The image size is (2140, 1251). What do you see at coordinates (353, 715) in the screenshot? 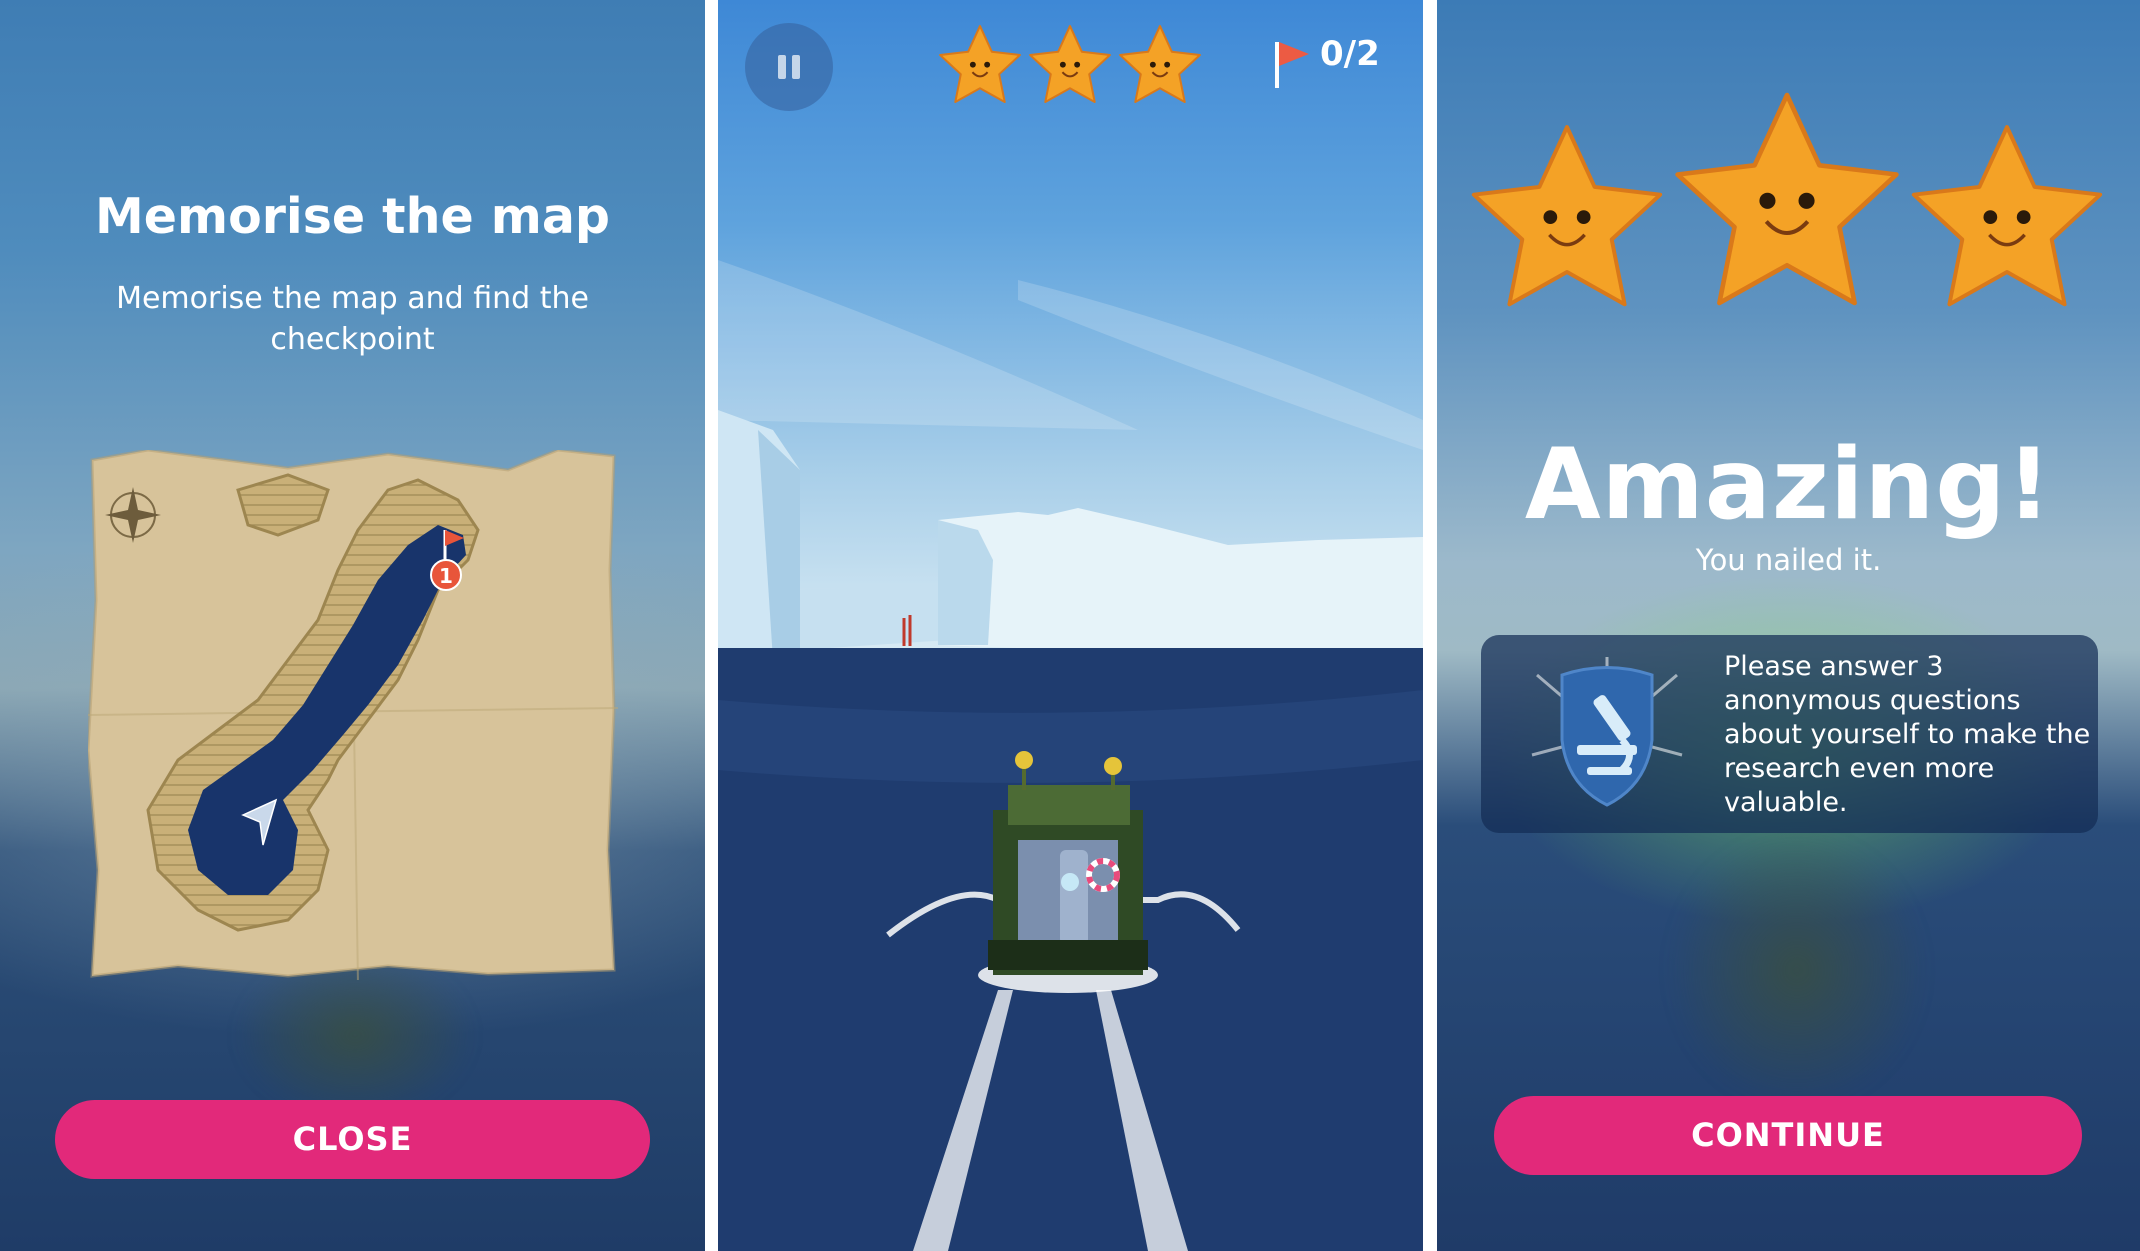
I see `treasure-map: 1` at bounding box center [353, 715].